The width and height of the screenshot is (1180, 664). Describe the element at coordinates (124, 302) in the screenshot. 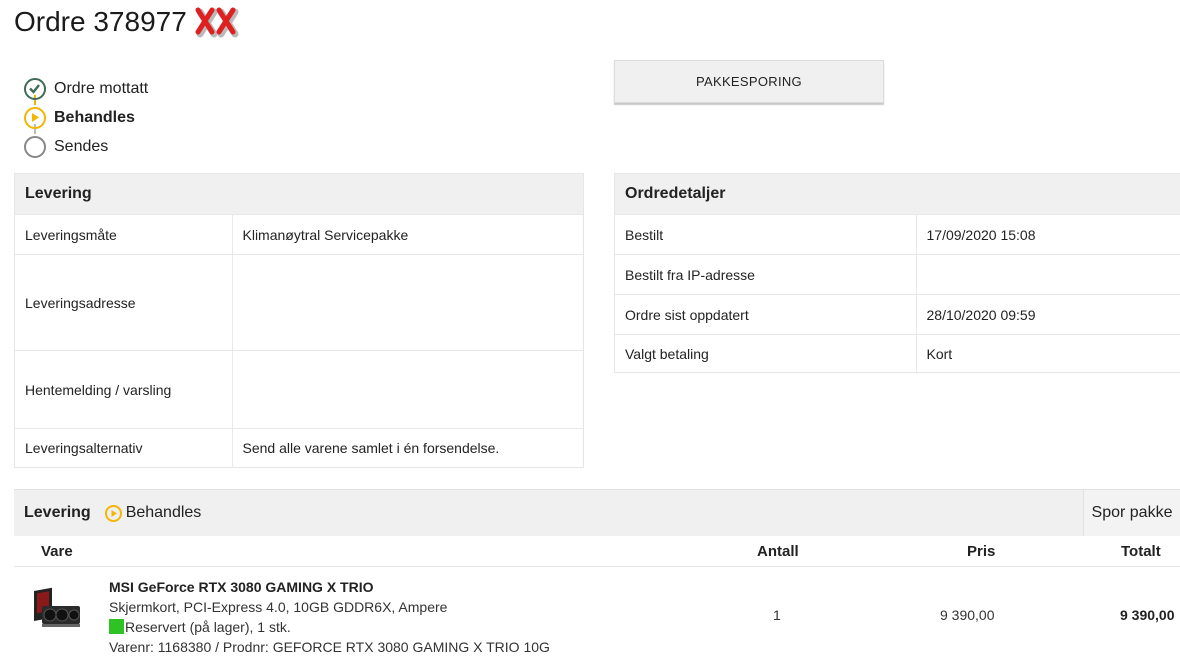

I see `delivery-key: Leveringsadresse` at that location.